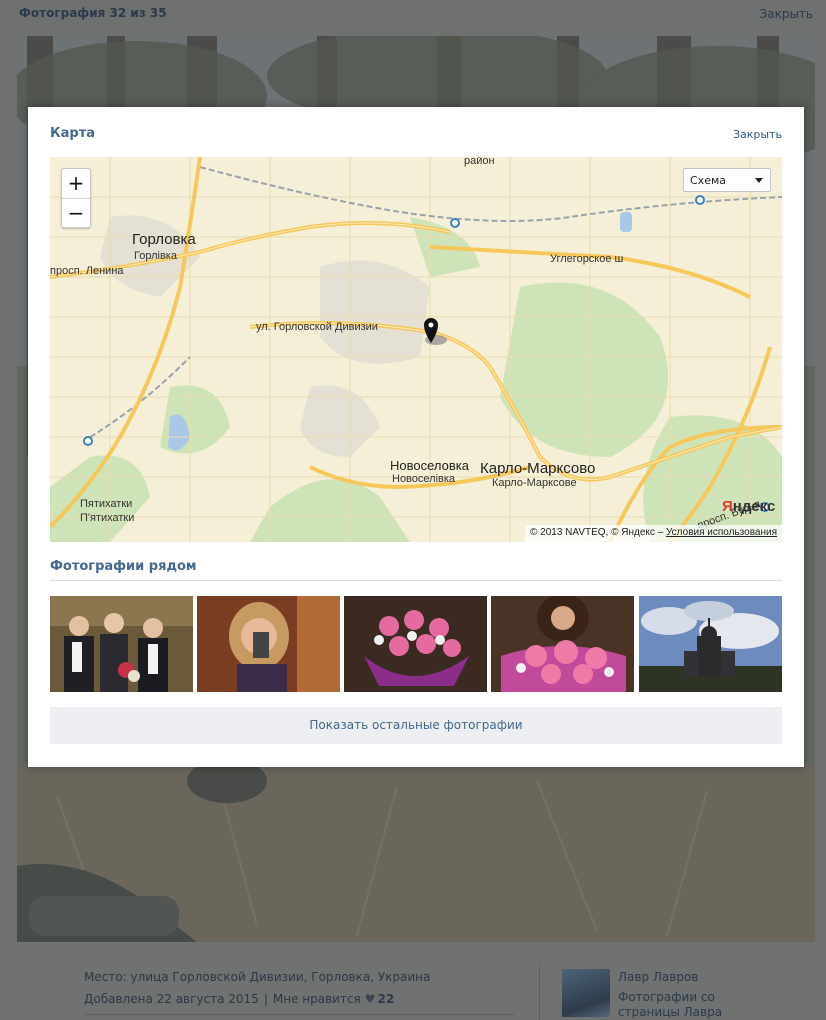 This screenshot has height=1020, width=826. Describe the element at coordinates (562, 644) in the screenshot. I see `thumb-girl-roses` at that location.